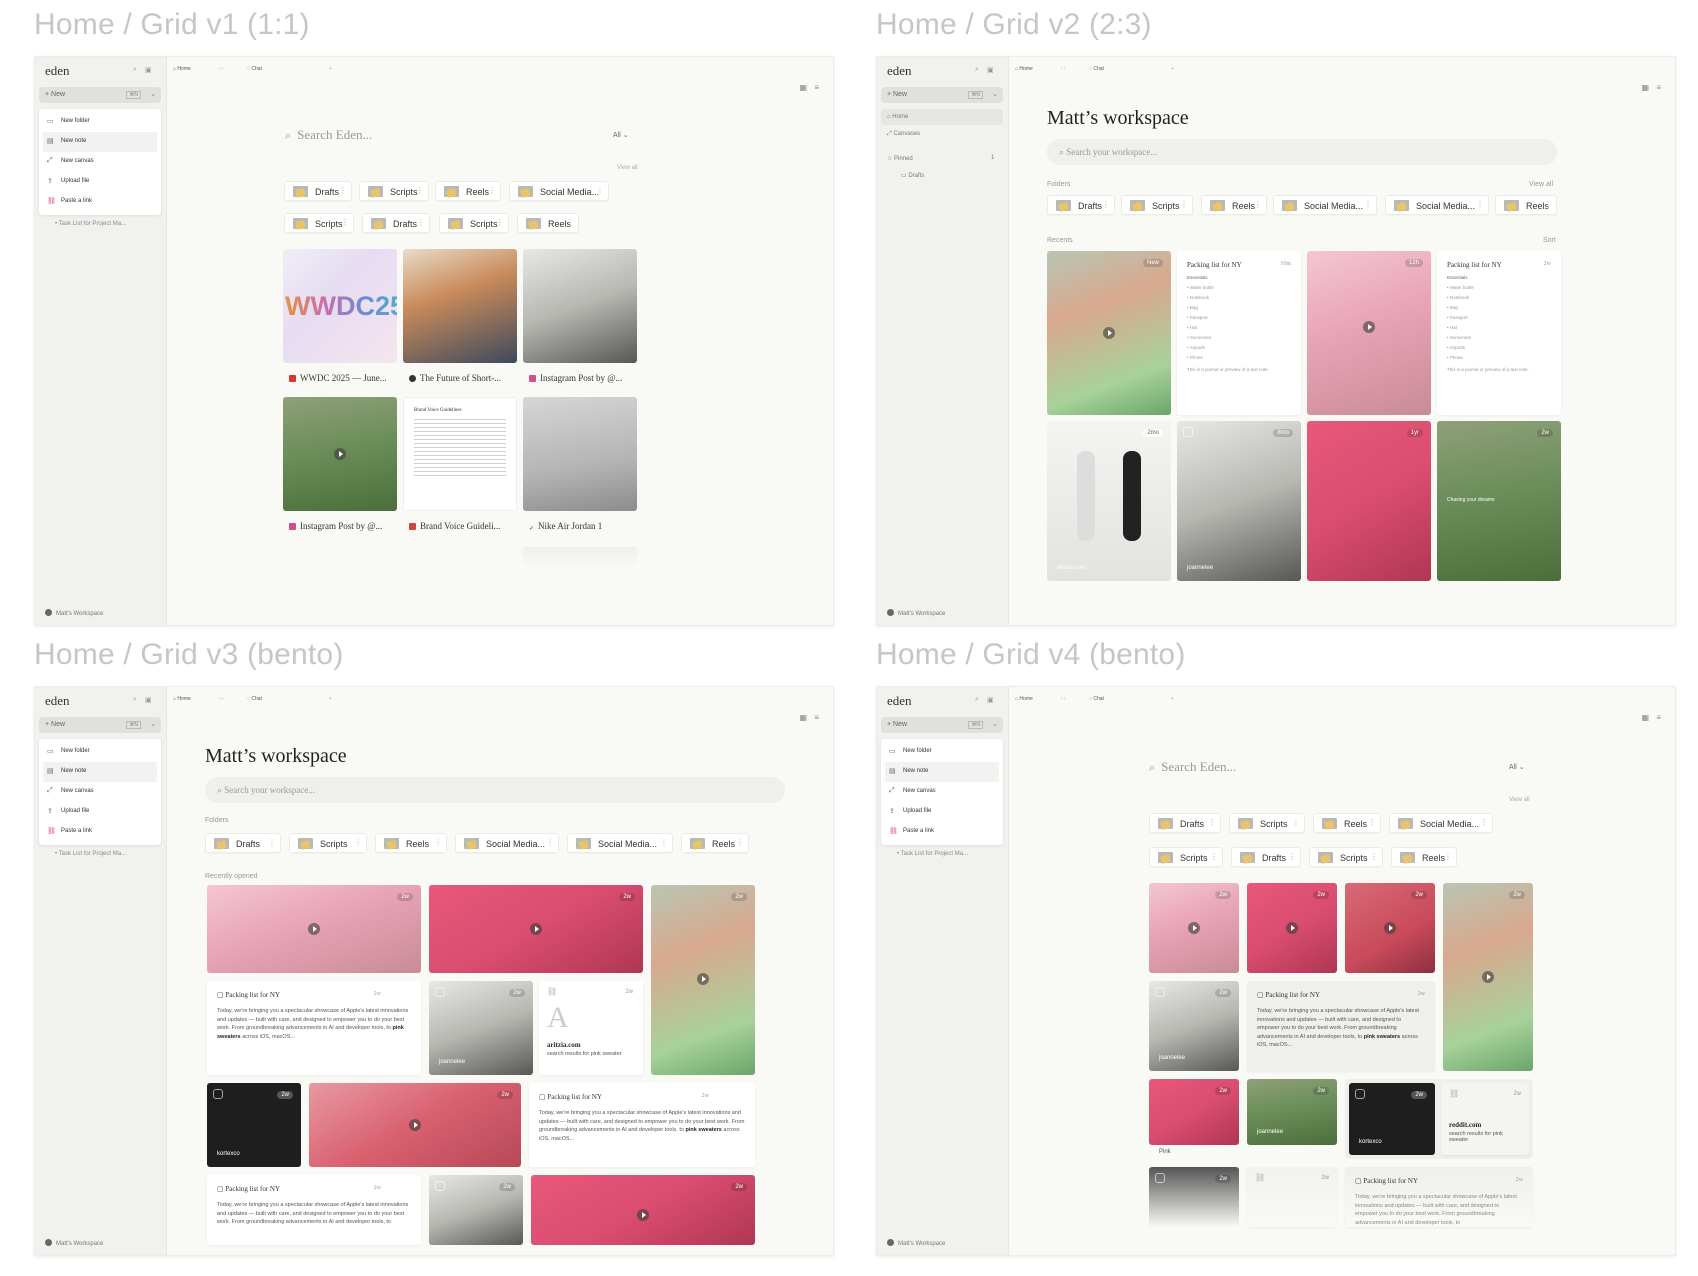  Describe the element at coordinates (1109, 333) in the screenshot. I see `card-selfie: New` at that location.